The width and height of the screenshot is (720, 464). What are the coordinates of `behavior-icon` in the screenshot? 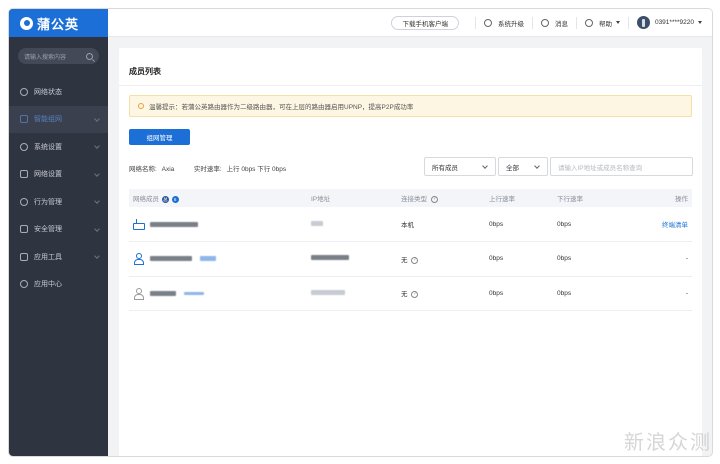 It's located at (24, 201).